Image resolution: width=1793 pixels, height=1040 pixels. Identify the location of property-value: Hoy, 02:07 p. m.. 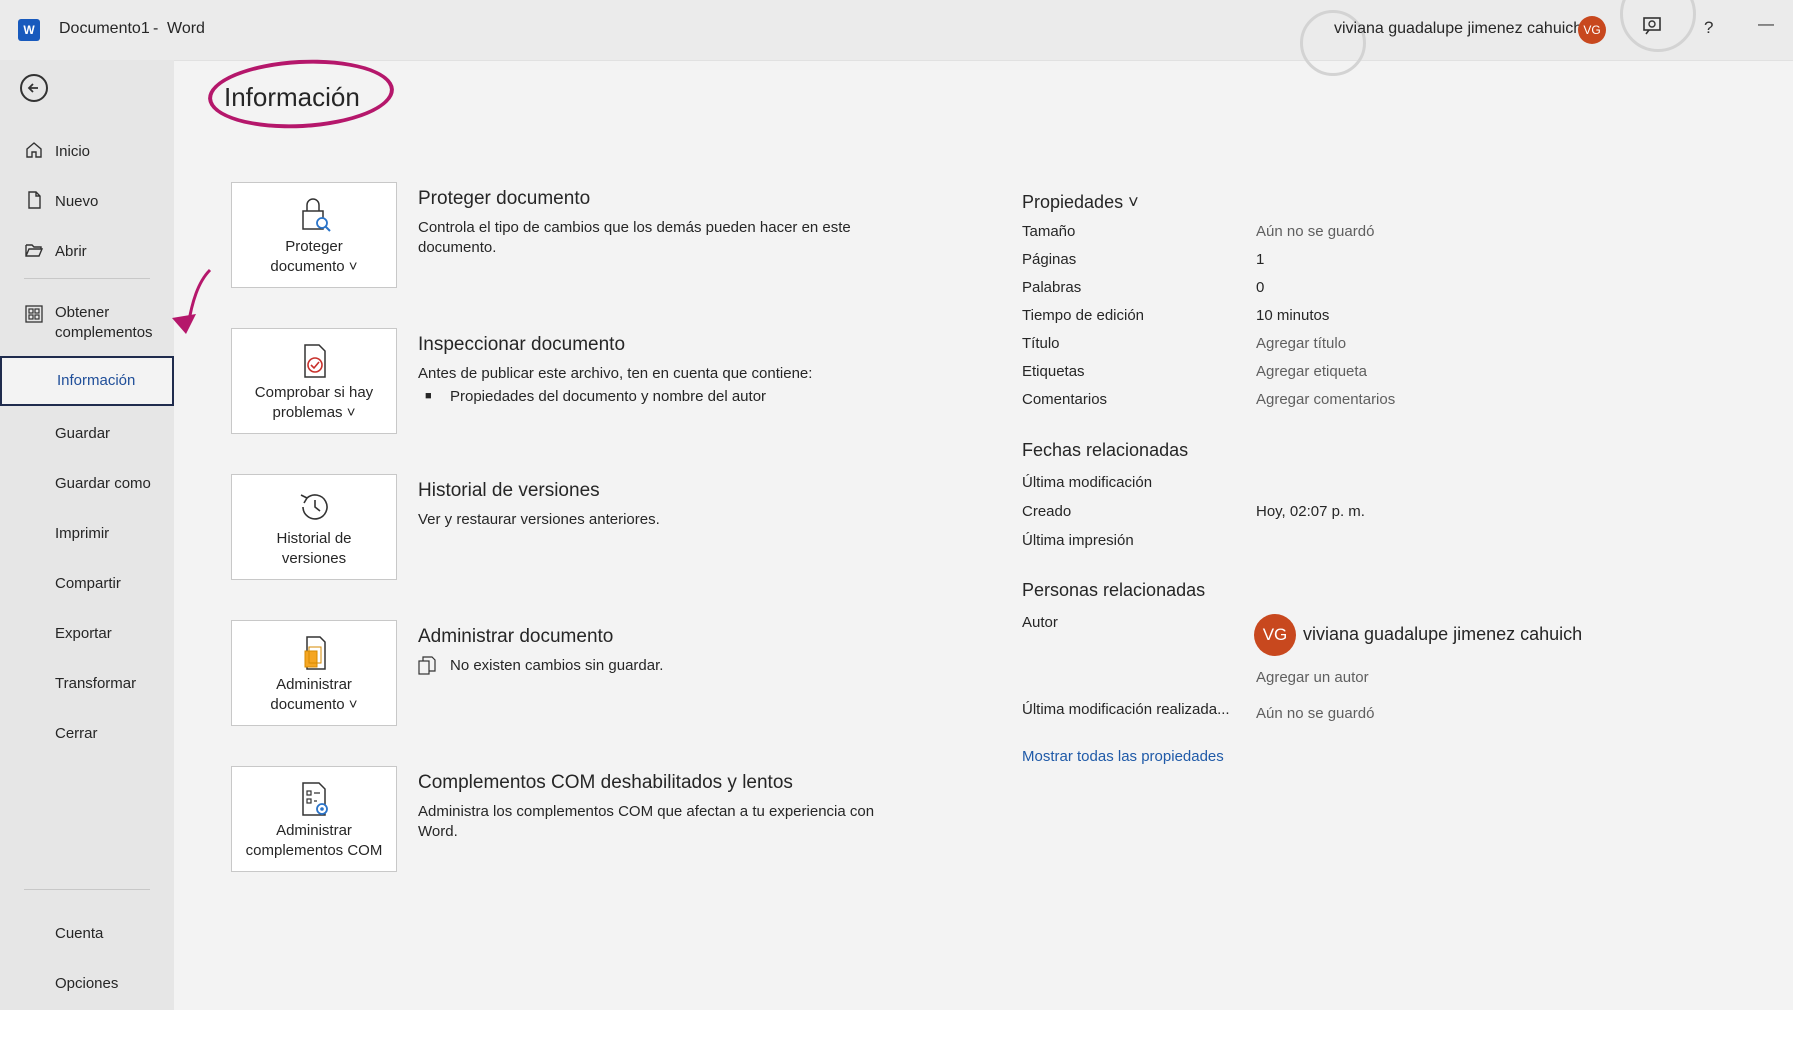
(1310, 511).